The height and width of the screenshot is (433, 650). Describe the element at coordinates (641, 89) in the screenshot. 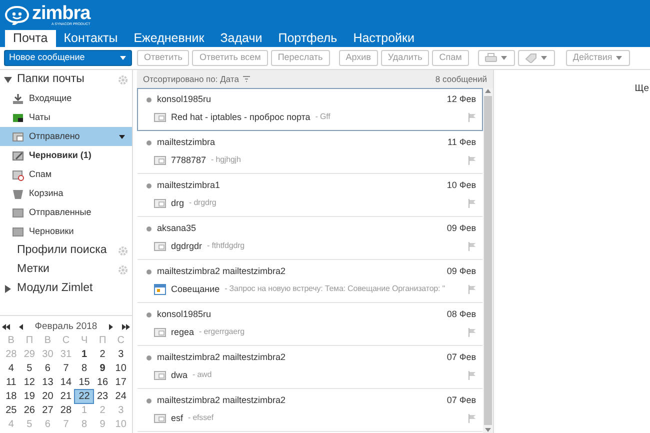

I see `reading-pane-text: Ще` at that location.